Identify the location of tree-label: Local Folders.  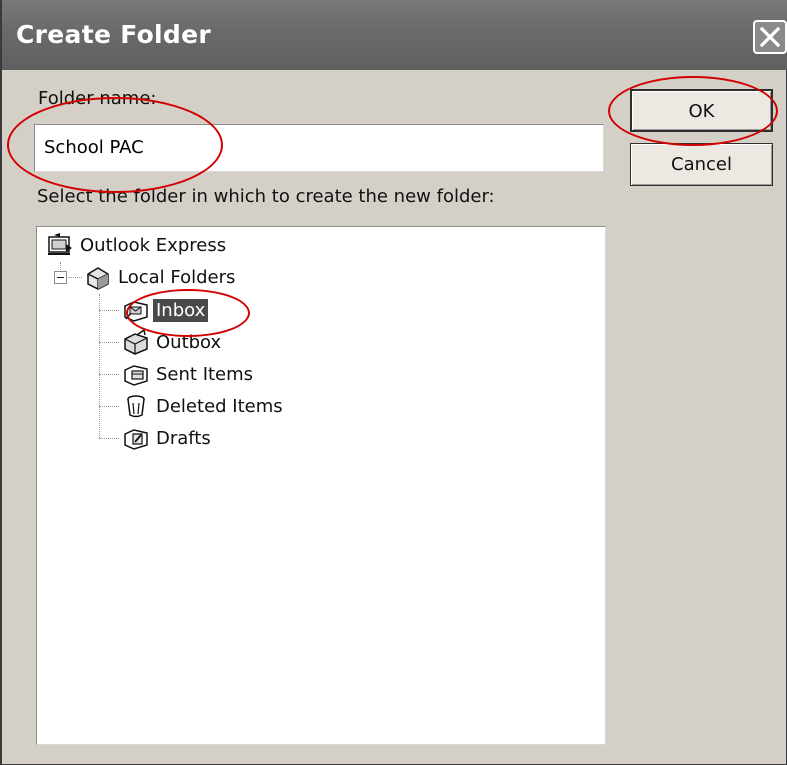
(177, 277).